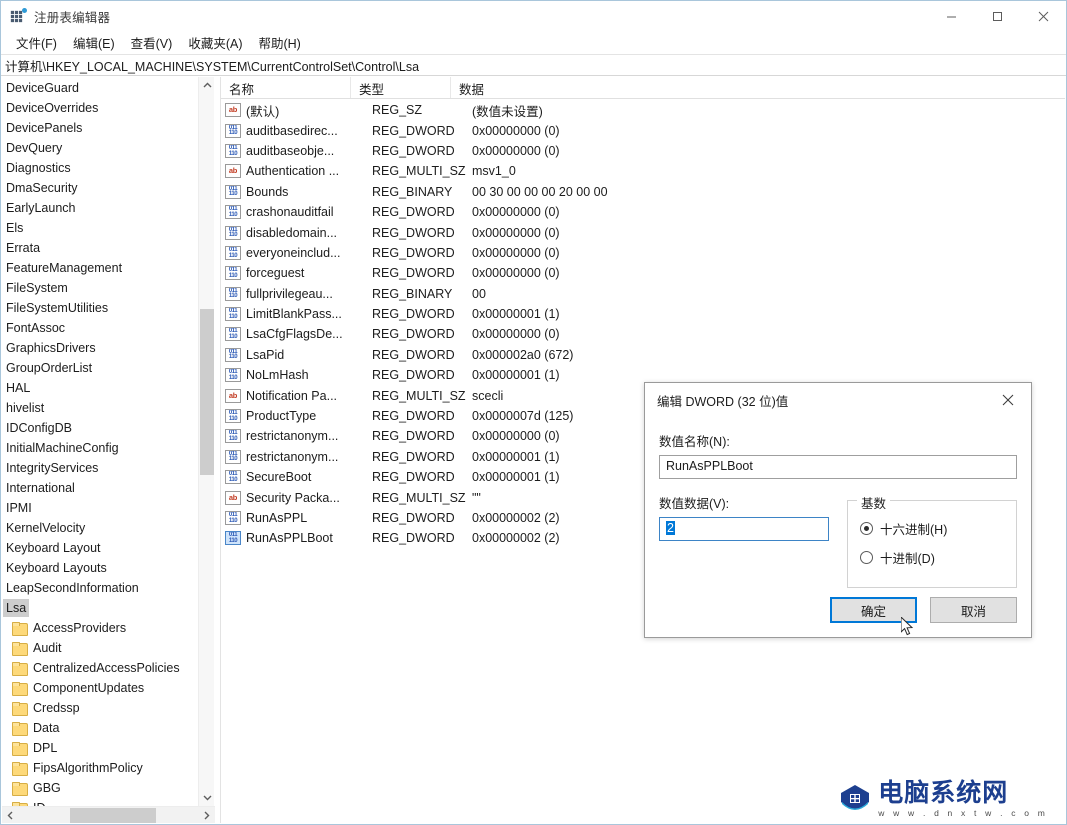  What do you see at coordinates (723, 401) in the screenshot?
I see `dialog-title: 编辑 DWORD (32 位)值` at bounding box center [723, 401].